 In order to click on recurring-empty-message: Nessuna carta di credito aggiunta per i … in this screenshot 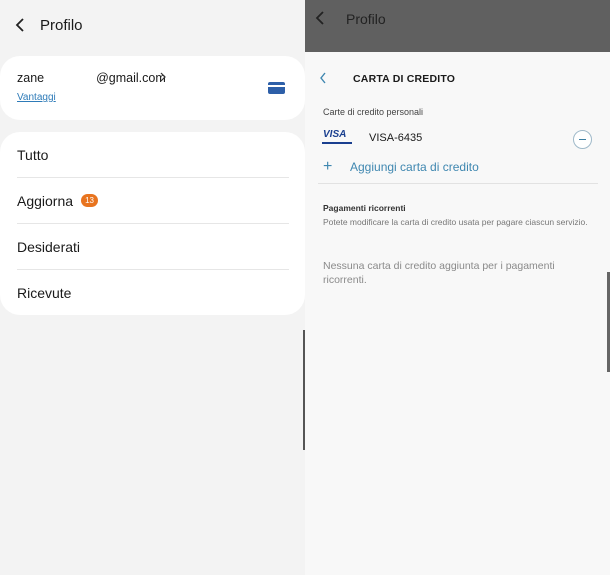, I will do `click(439, 273)`.